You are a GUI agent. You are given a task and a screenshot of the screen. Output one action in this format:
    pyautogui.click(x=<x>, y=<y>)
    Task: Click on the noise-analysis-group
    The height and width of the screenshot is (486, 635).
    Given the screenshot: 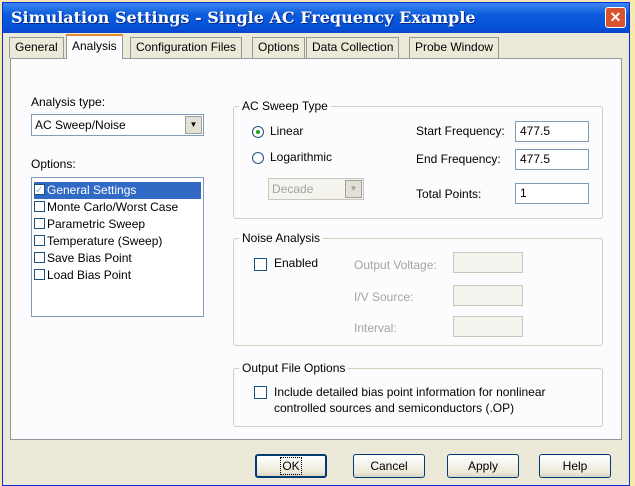 What is the action you would take?
    pyautogui.click(x=418, y=292)
    